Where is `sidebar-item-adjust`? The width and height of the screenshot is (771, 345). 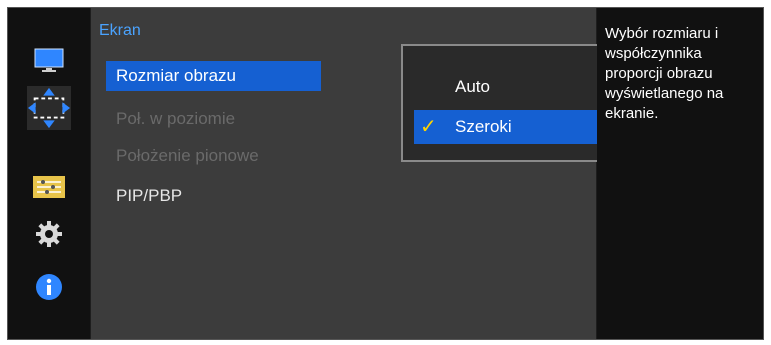 sidebar-item-adjust is located at coordinates (49, 187).